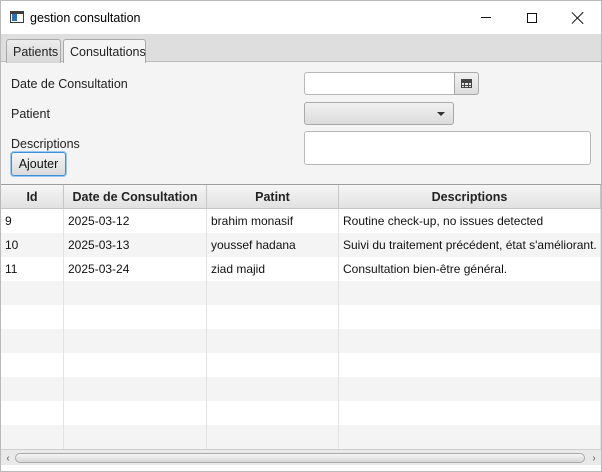 The width and height of the screenshot is (602, 472). I want to click on descriptions-label: Descriptions, so click(45, 144).